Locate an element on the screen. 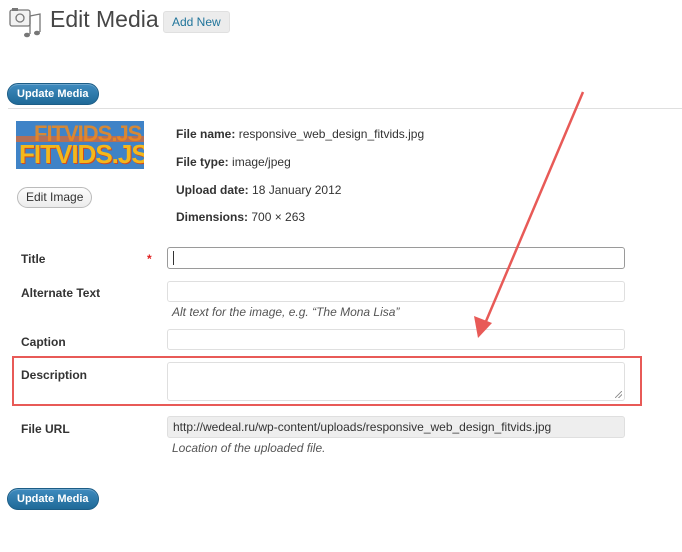 The image size is (682, 552). add-new-button: Add New is located at coordinates (196, 22).